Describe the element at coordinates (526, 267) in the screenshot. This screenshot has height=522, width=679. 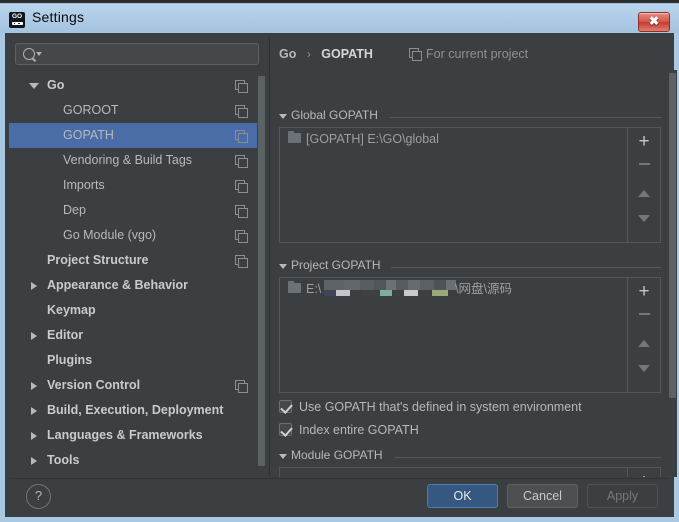
I see `section-rule` at that location.